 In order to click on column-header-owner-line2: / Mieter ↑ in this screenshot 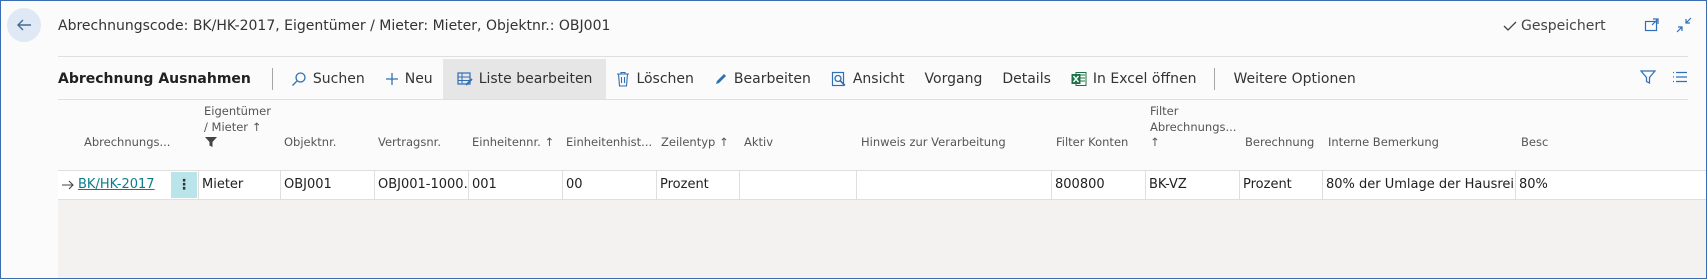, I will do `click(232, 127)`.